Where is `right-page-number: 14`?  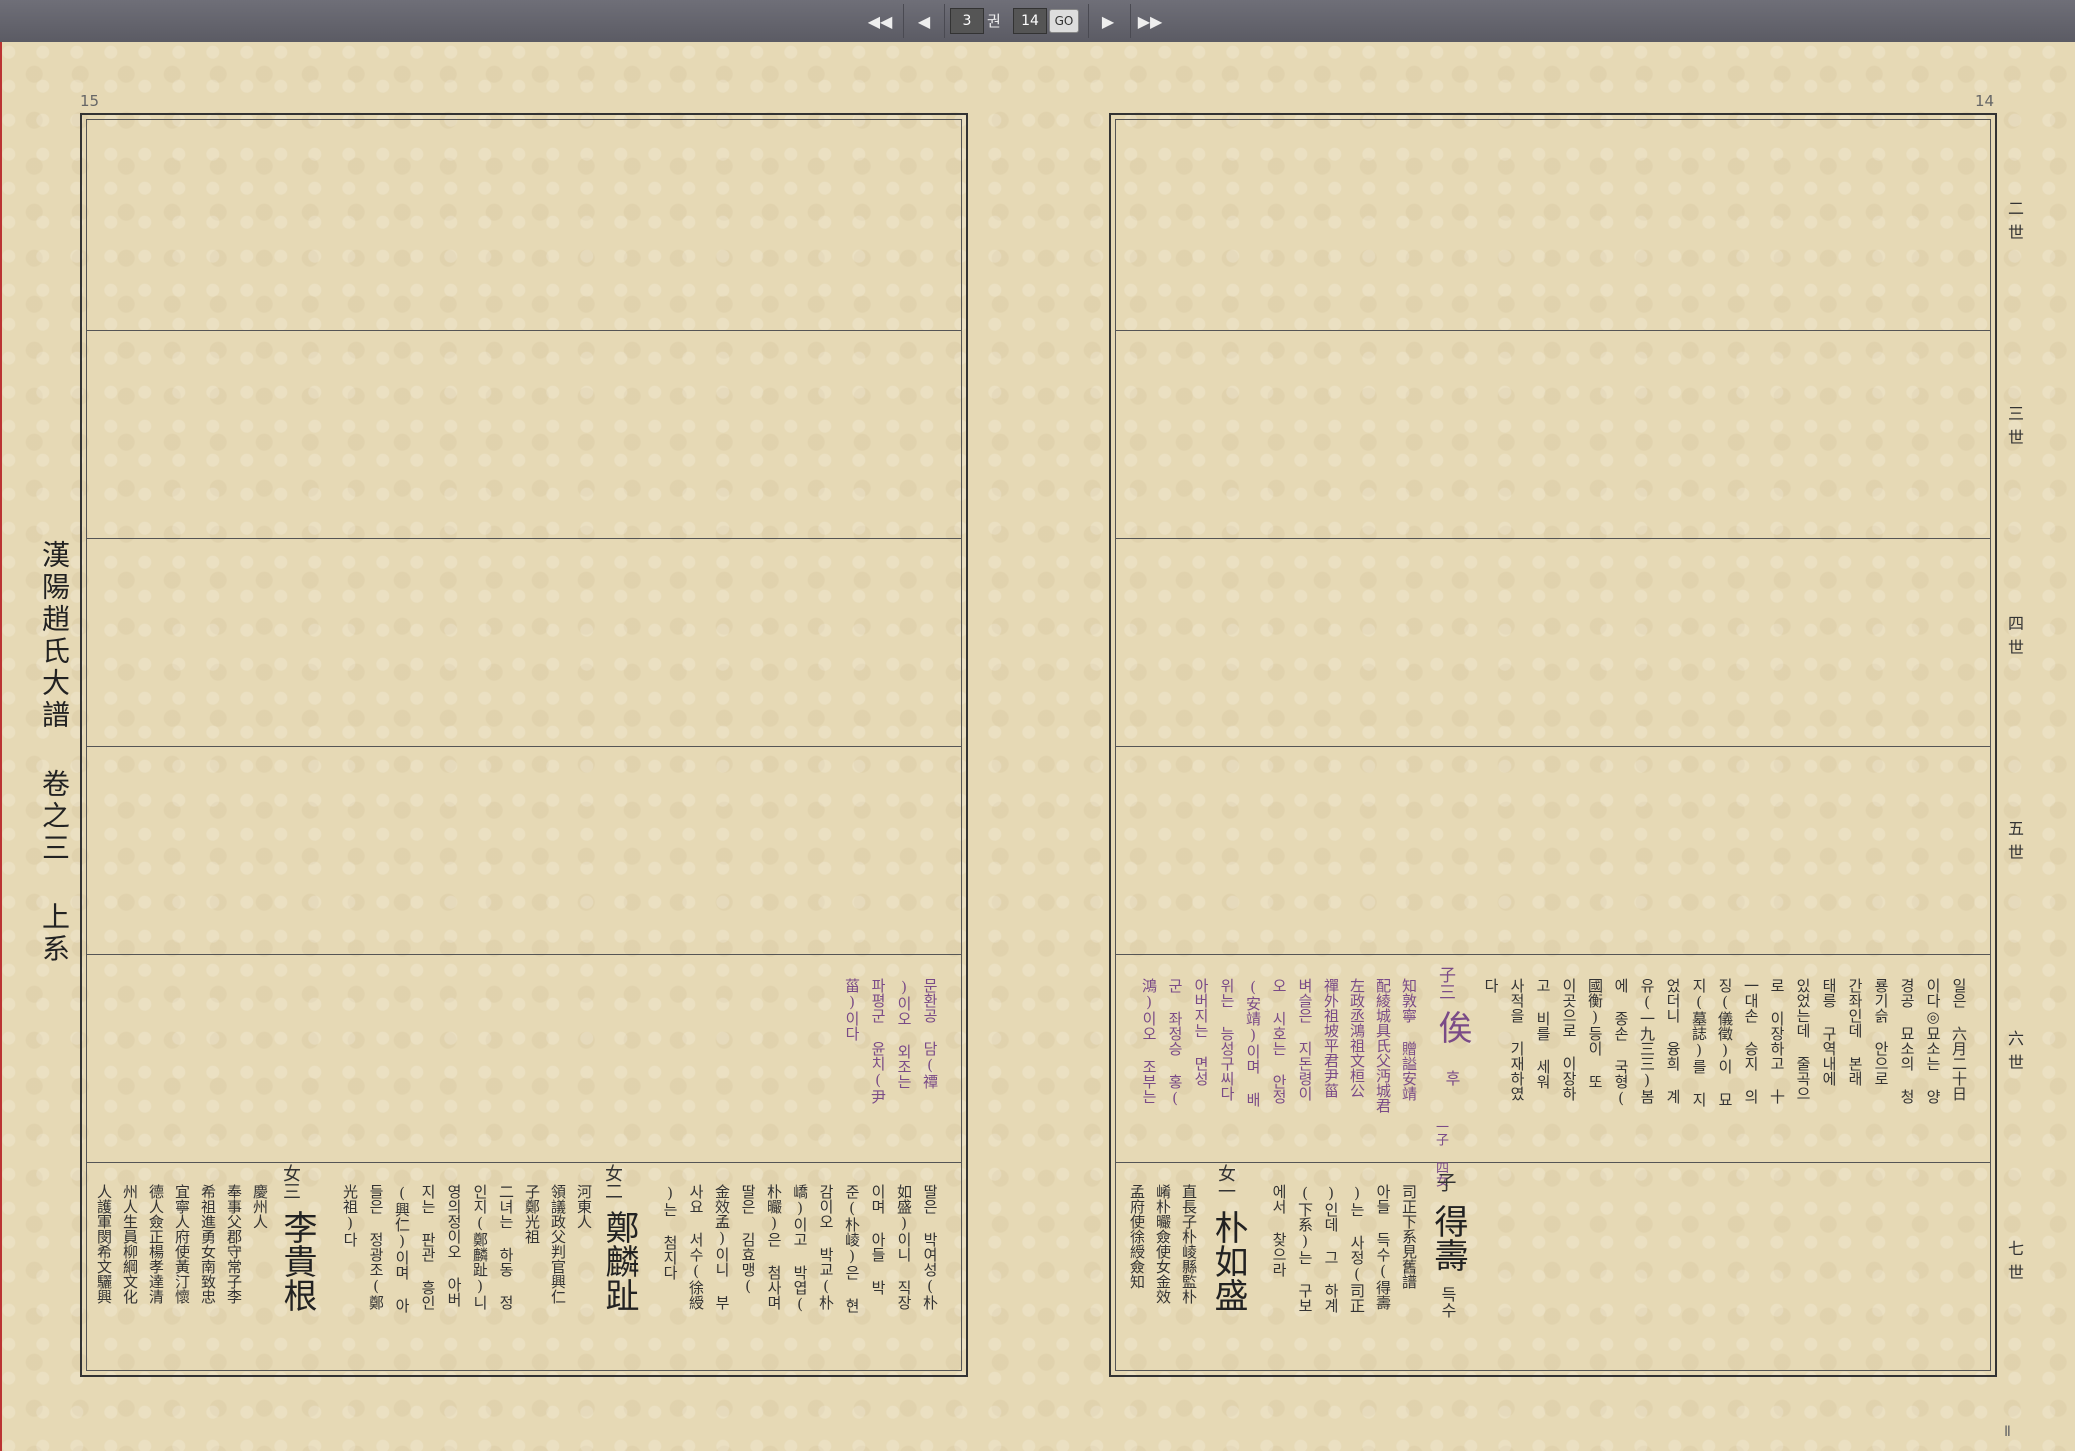
right-page-number: 14 is located at coordinates (1985, 101).